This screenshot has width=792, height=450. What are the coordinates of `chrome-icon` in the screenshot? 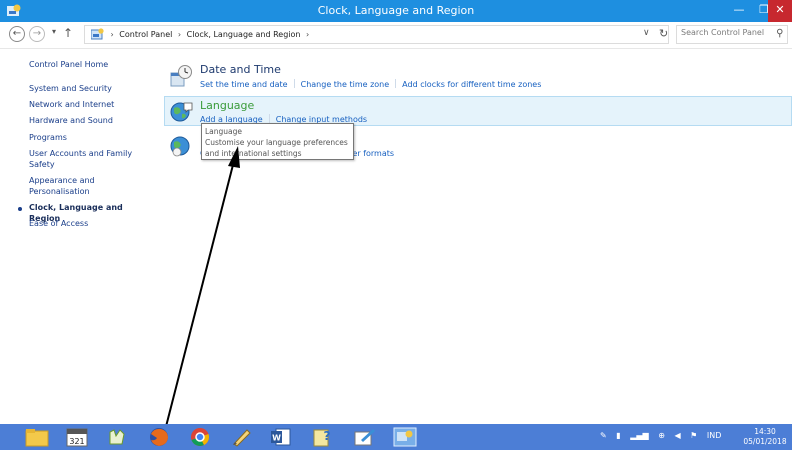 It's located at (200, 437).